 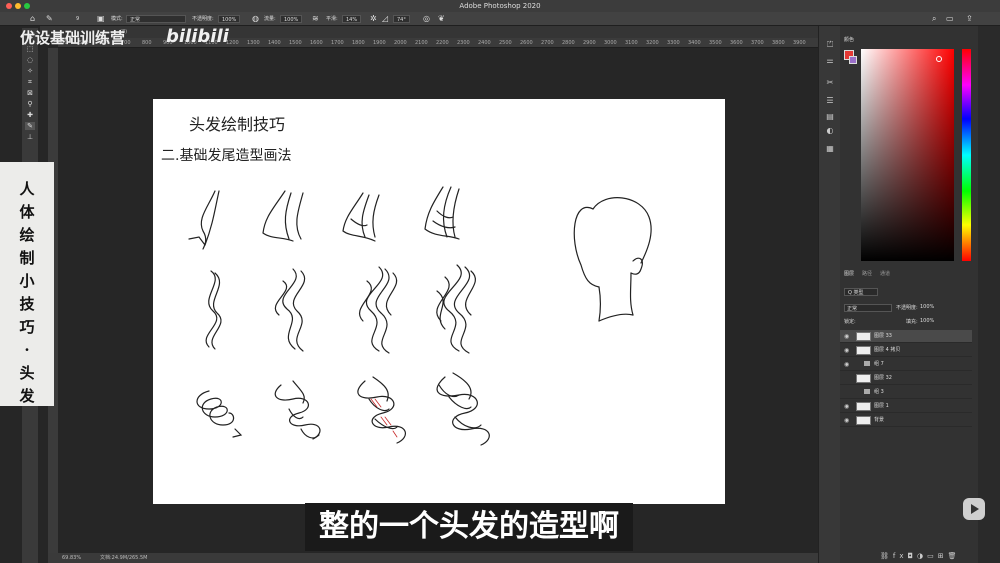 I want to click on pressure-opacity-icon: ◍, so click(x=255, y=19).